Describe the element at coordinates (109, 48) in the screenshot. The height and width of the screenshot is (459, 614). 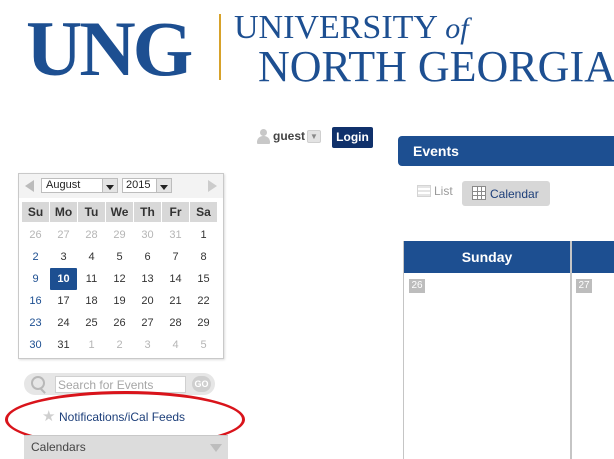
I see `logo-abbreviation: UNG` at that location.